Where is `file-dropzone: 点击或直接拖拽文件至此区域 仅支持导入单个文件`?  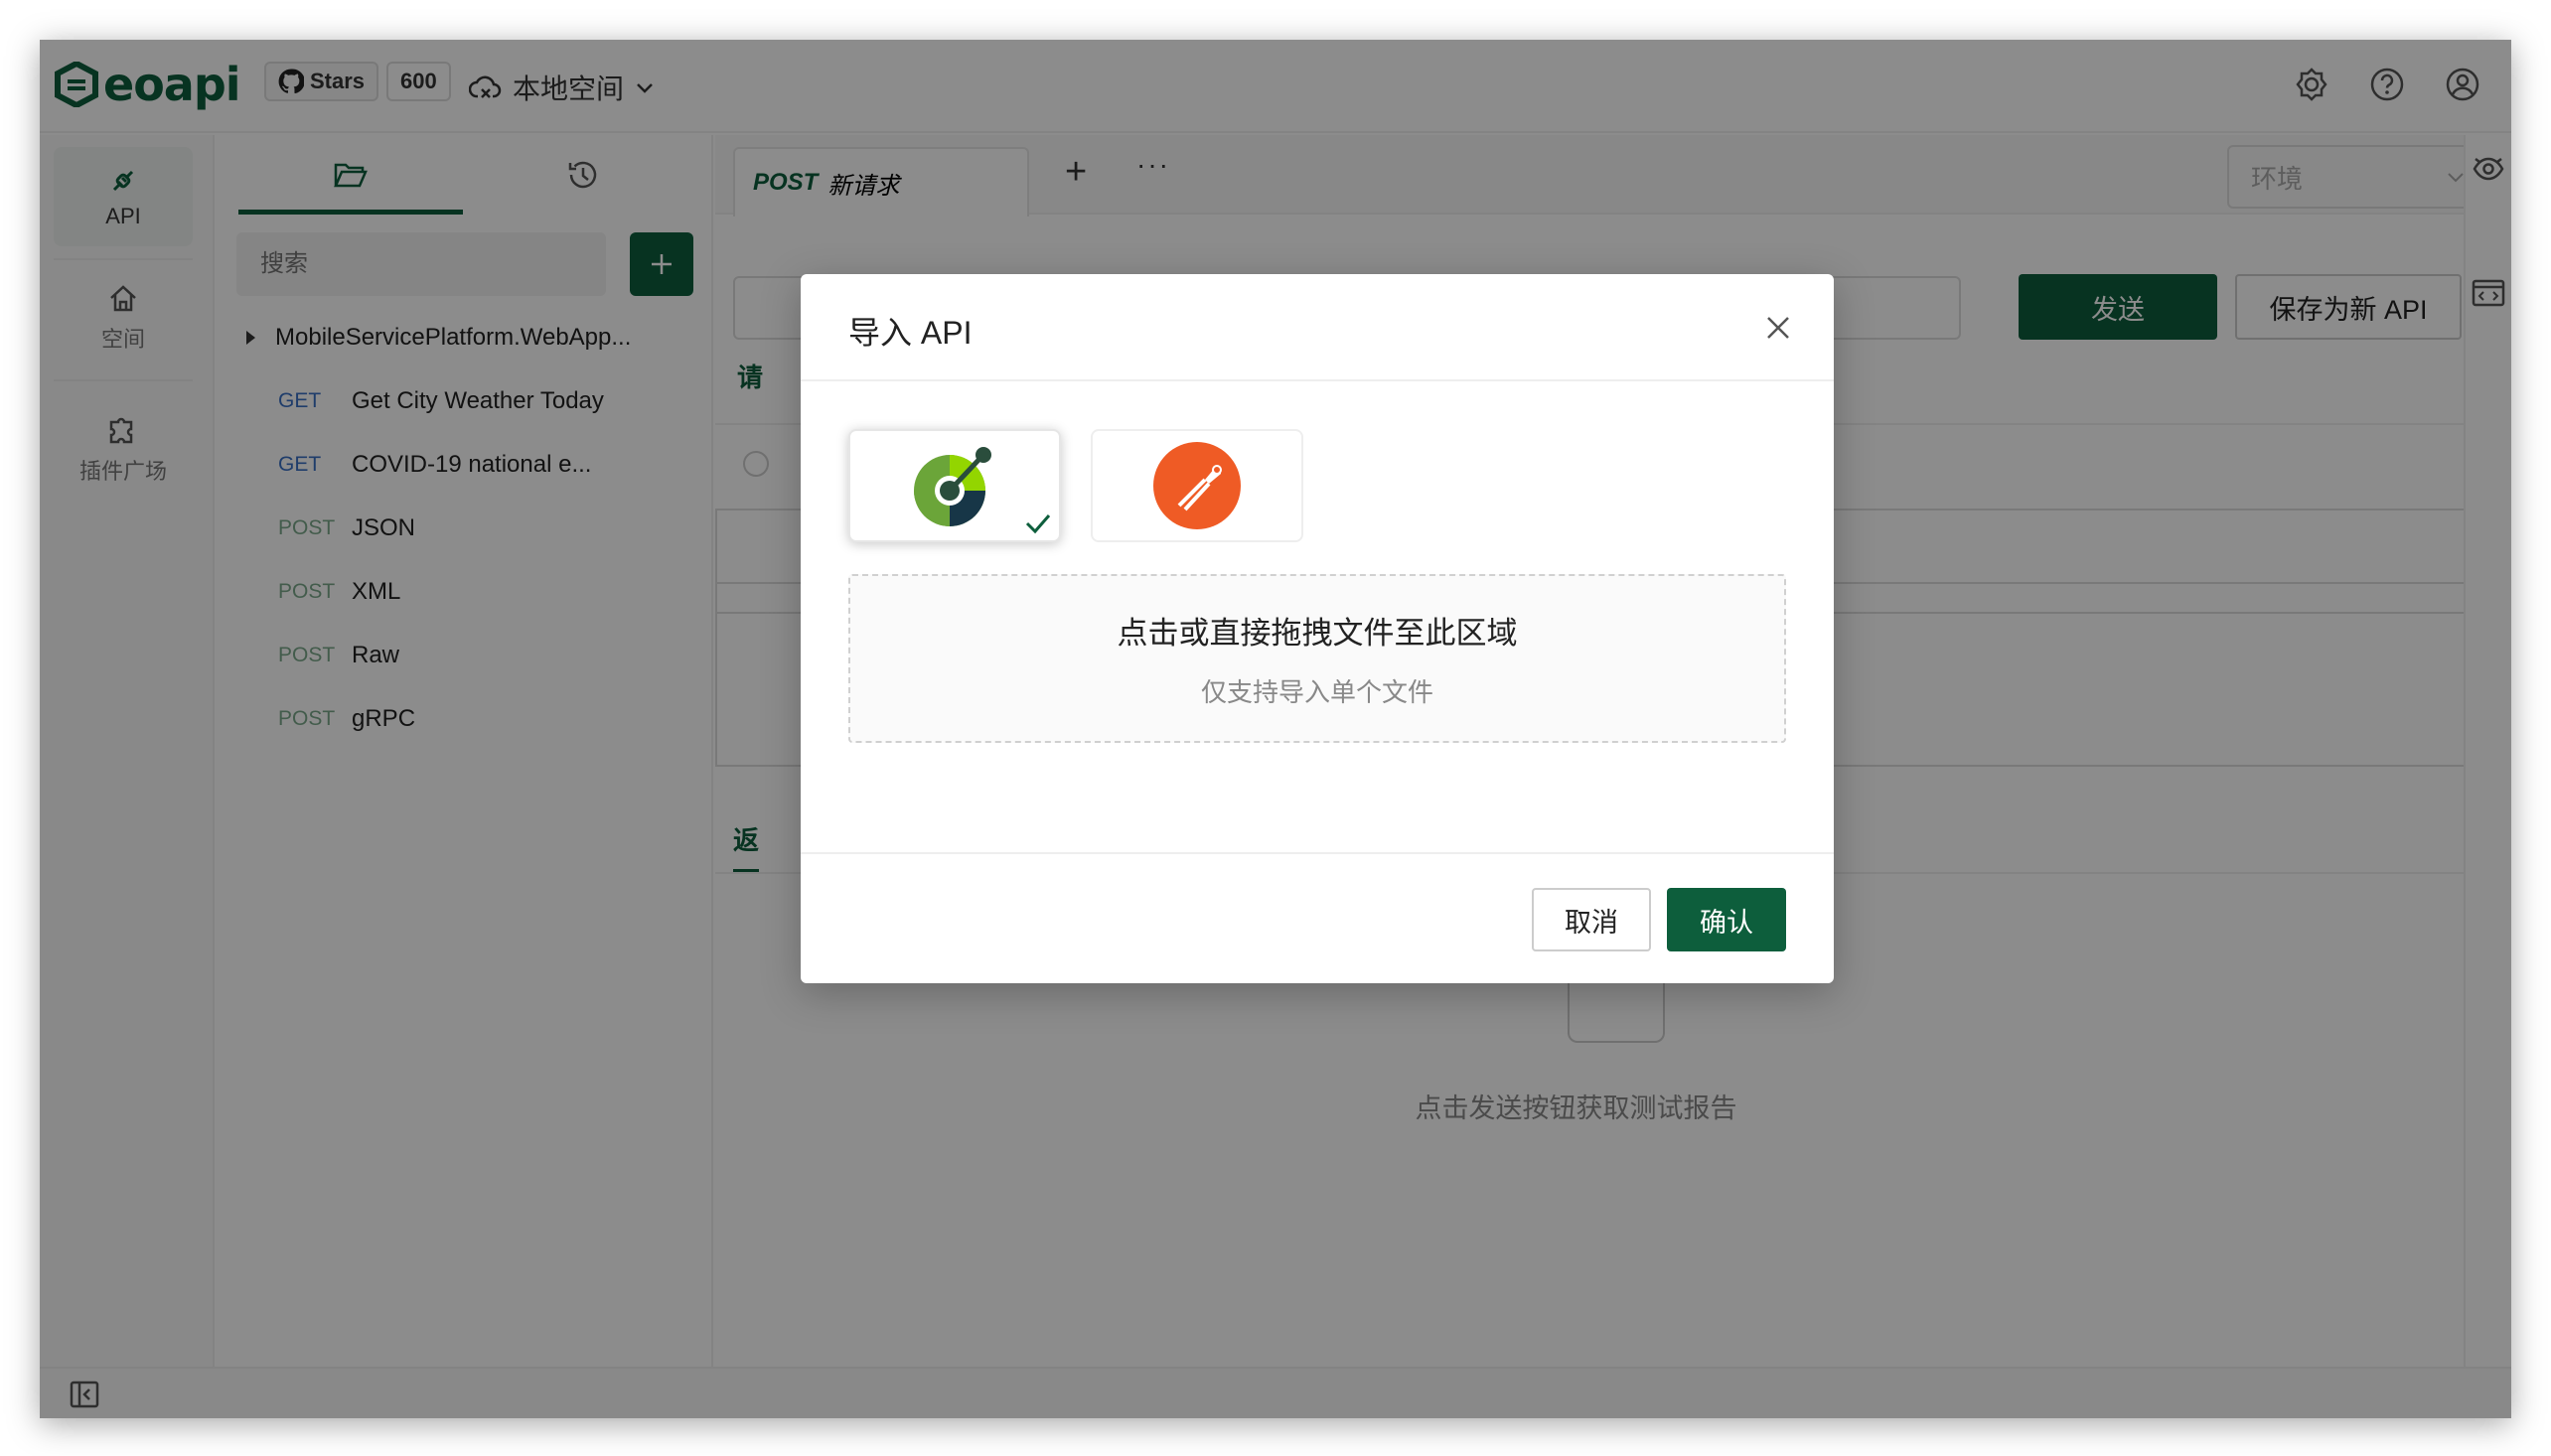
file-dropzone: 点击或直接拖拽文件至此区域 仅支持导入单个文件 is located at coordinates (1317, 658).